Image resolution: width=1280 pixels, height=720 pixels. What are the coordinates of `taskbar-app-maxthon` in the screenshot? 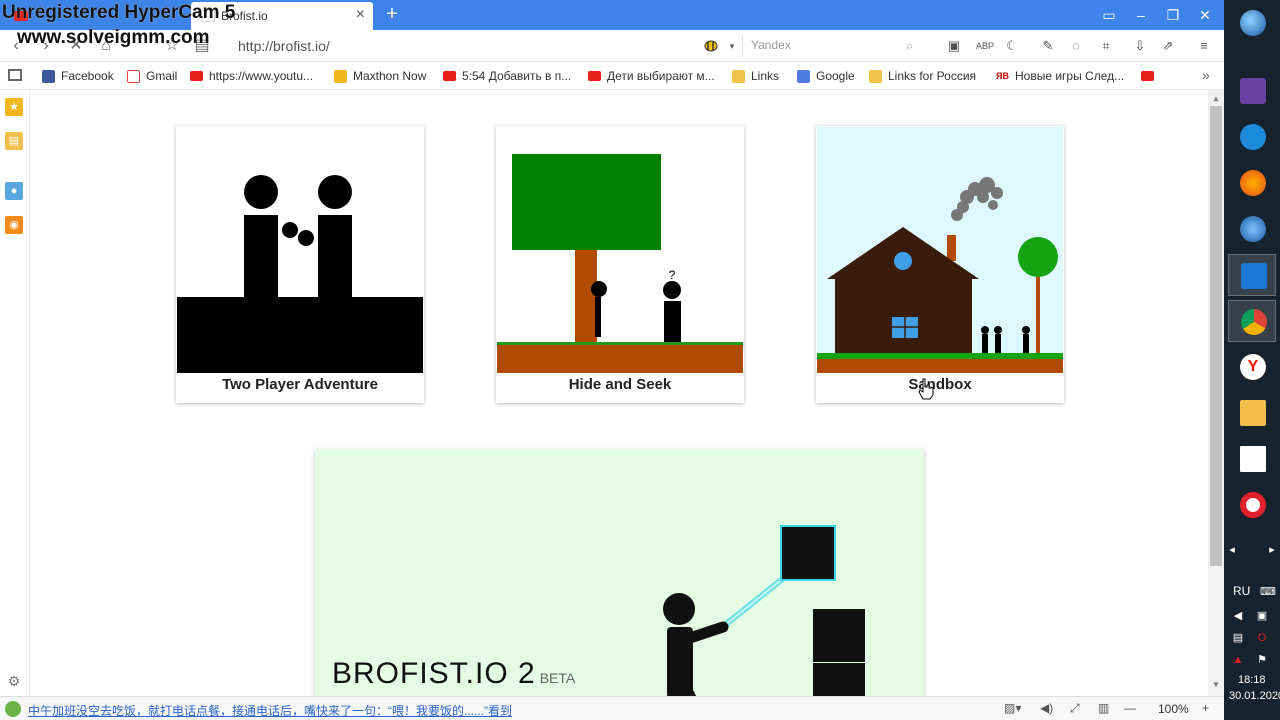 It's located at (1252, 275).